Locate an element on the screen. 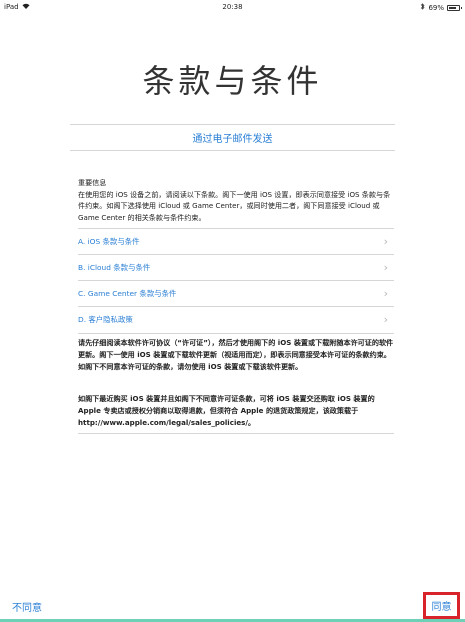 The height and width of the screenshot is (622, 465). link-privacy-policy: D. 客户隐私政策 › is located at coordinates (236, 319).